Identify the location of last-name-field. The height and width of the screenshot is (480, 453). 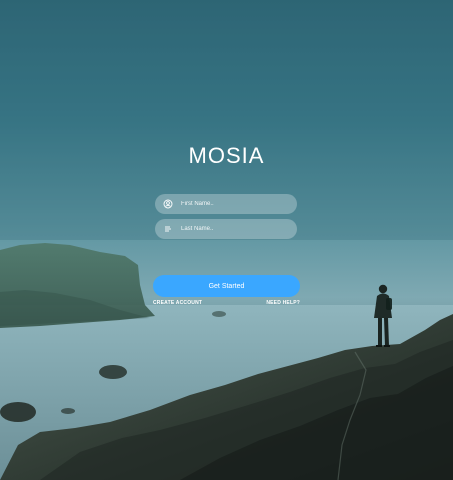
(226, 229).